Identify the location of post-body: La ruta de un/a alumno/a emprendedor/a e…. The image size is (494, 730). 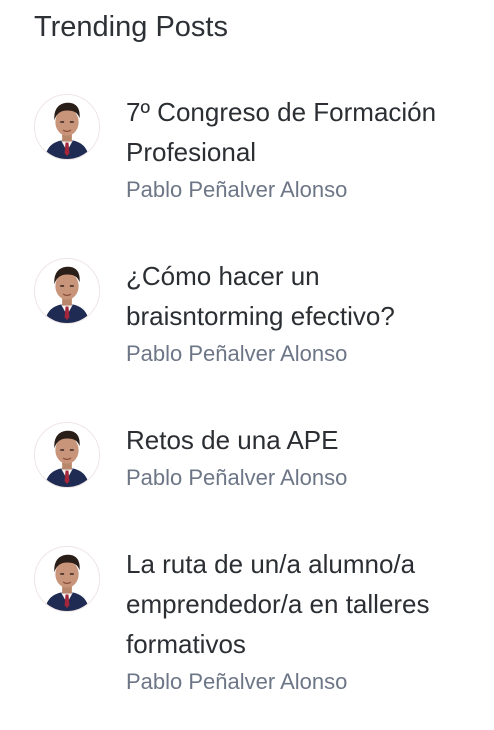
(301, 620).